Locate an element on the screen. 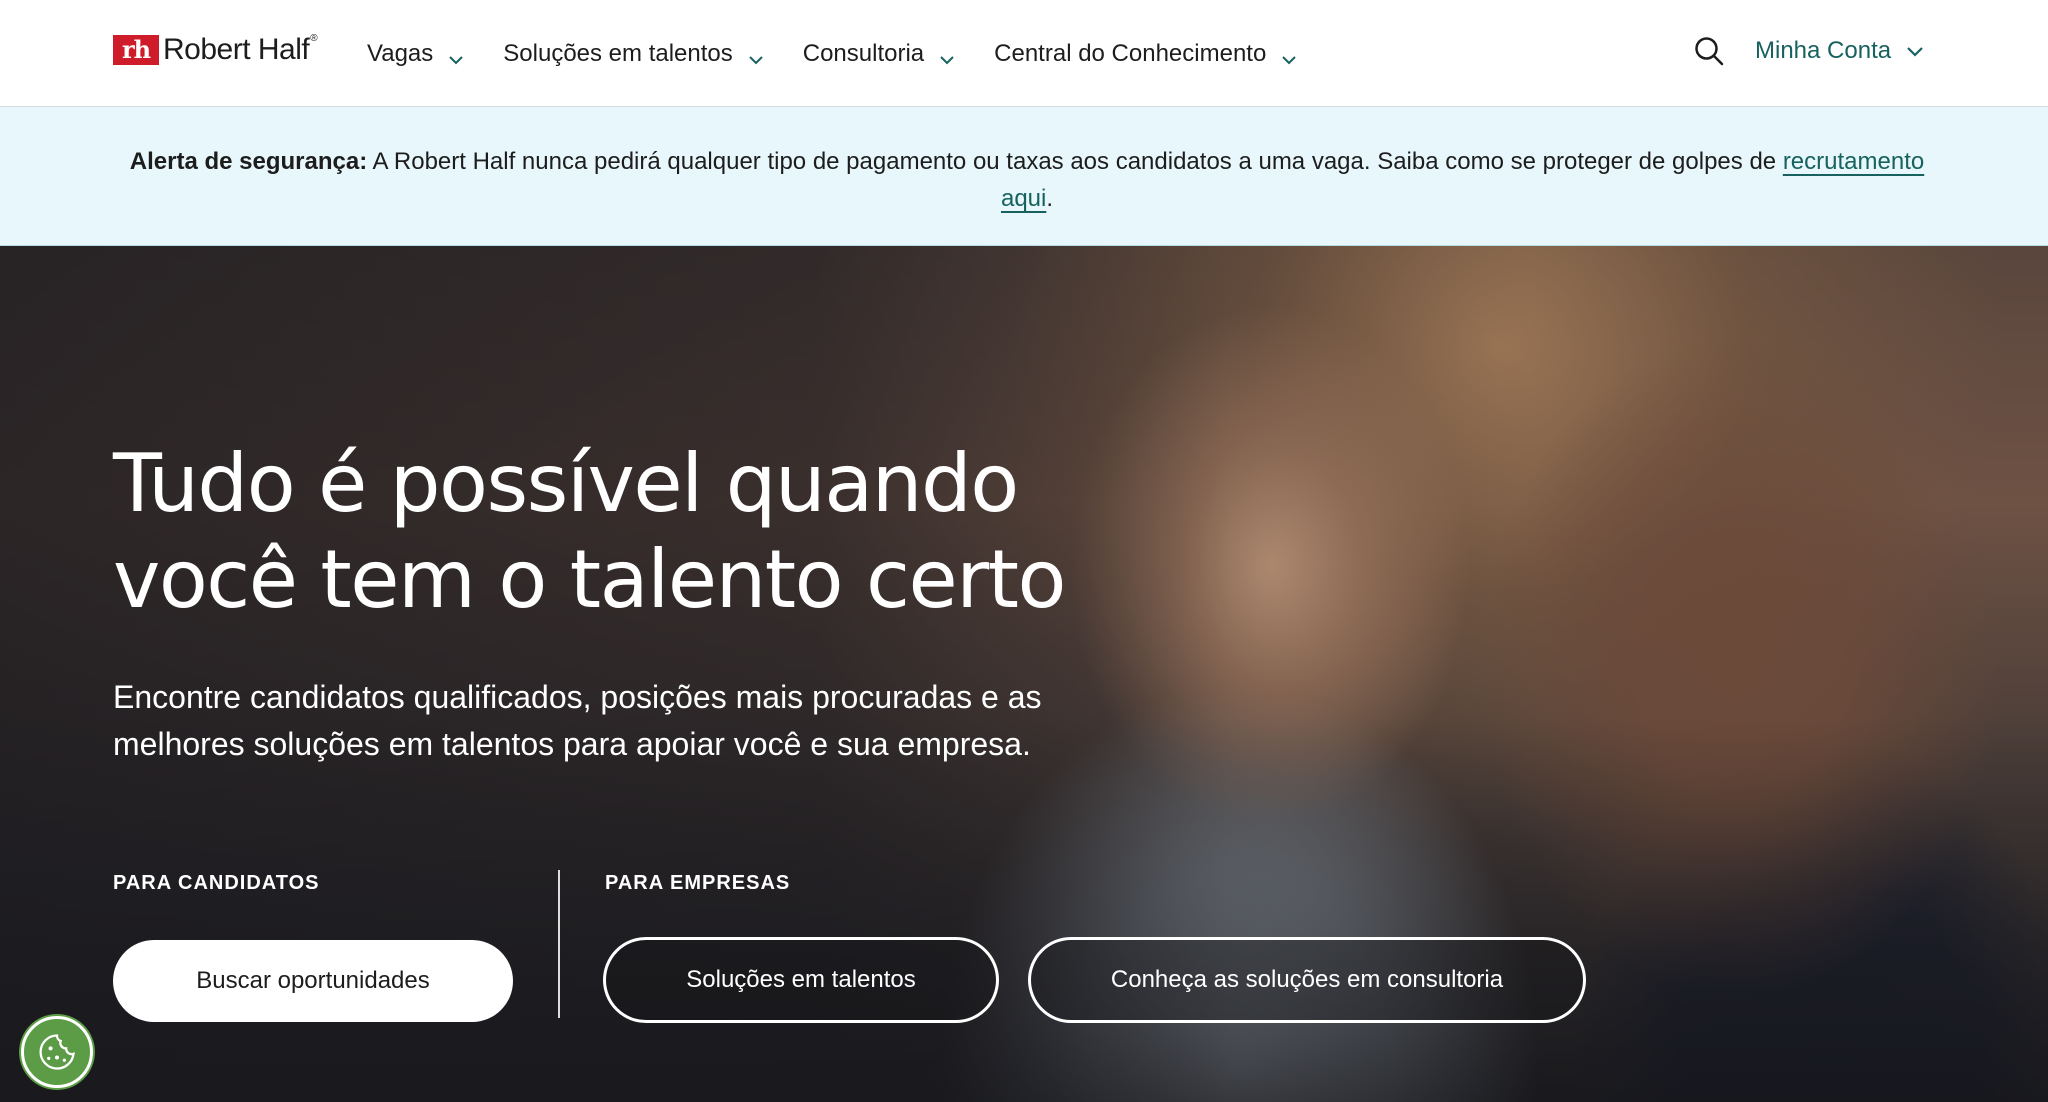 Image resolution: width=2048 pixels, height=1102 pixels. nav-item-solucoes-em-talentos: Soluções em talentos is located at coordinates (633, 54).